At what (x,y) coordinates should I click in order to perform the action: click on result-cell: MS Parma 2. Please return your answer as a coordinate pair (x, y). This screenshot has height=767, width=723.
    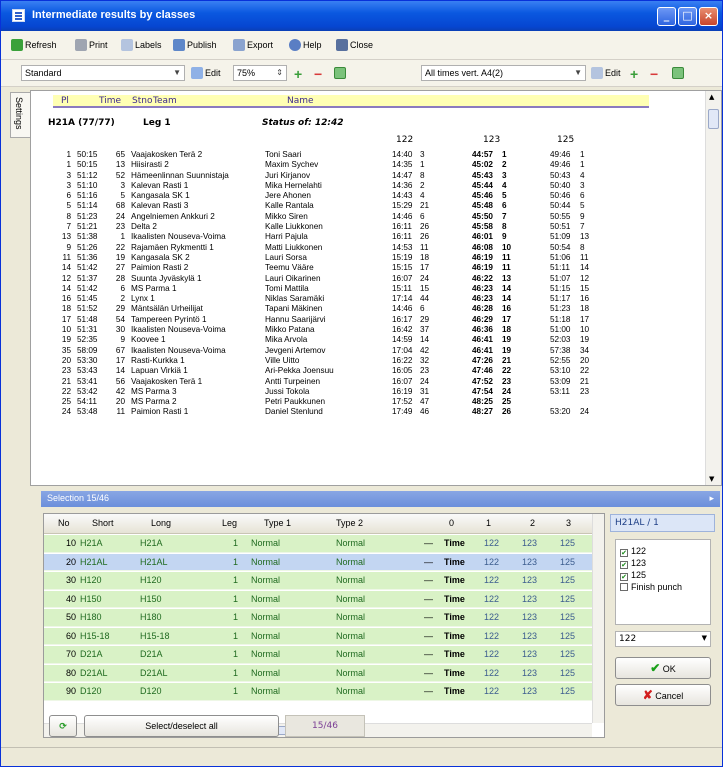
    Looking at the image, I should click on (154, 402).